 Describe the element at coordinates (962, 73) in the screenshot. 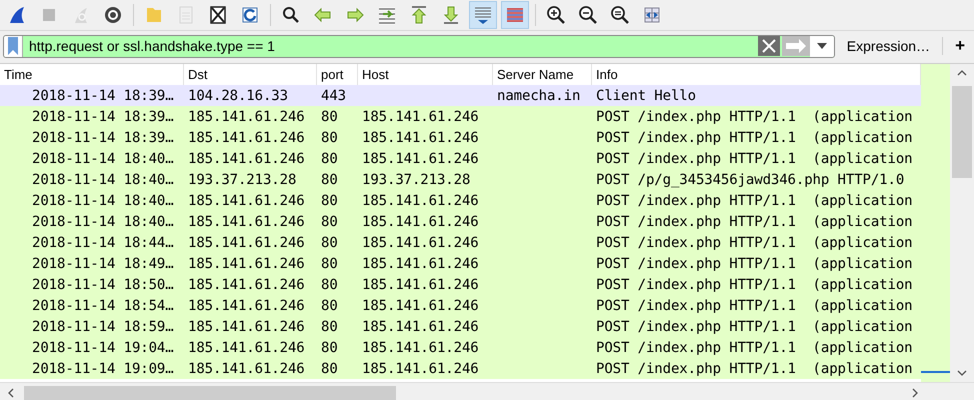

I see `up-caret-icon` at that location.